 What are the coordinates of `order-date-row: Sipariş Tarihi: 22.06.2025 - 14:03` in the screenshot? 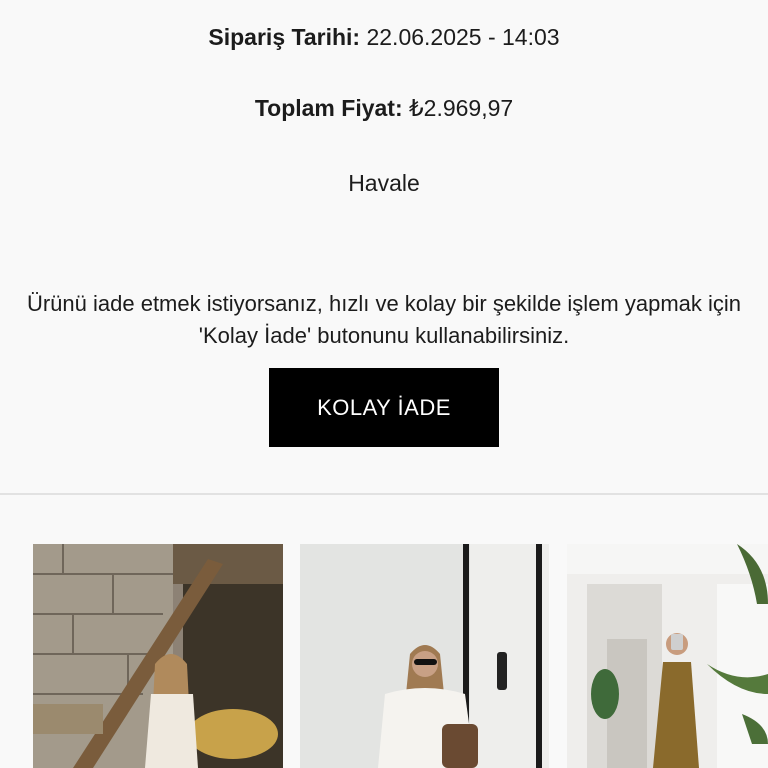 It's located at (384, 37).